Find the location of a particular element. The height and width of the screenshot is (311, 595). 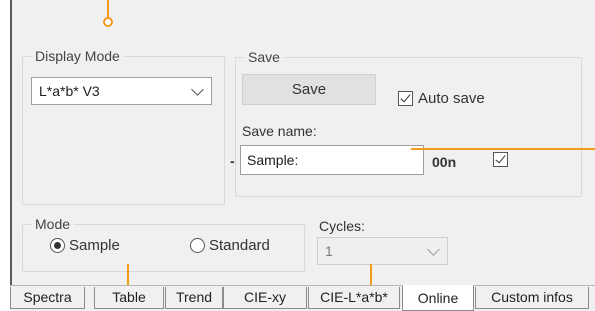

tab-trend: Trend is located at coordinates (194, 298).